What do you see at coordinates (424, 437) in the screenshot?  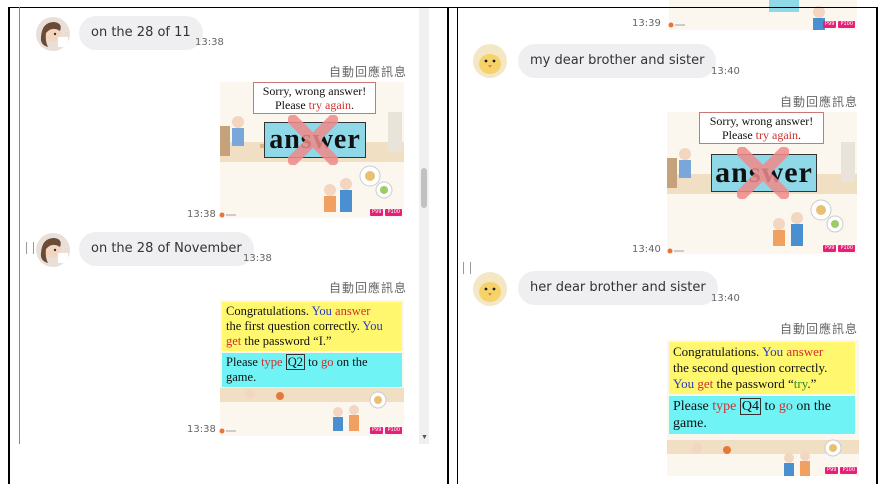 I see `scroll-down-arrow-icon: ▼` at bounding box center [424, 437].